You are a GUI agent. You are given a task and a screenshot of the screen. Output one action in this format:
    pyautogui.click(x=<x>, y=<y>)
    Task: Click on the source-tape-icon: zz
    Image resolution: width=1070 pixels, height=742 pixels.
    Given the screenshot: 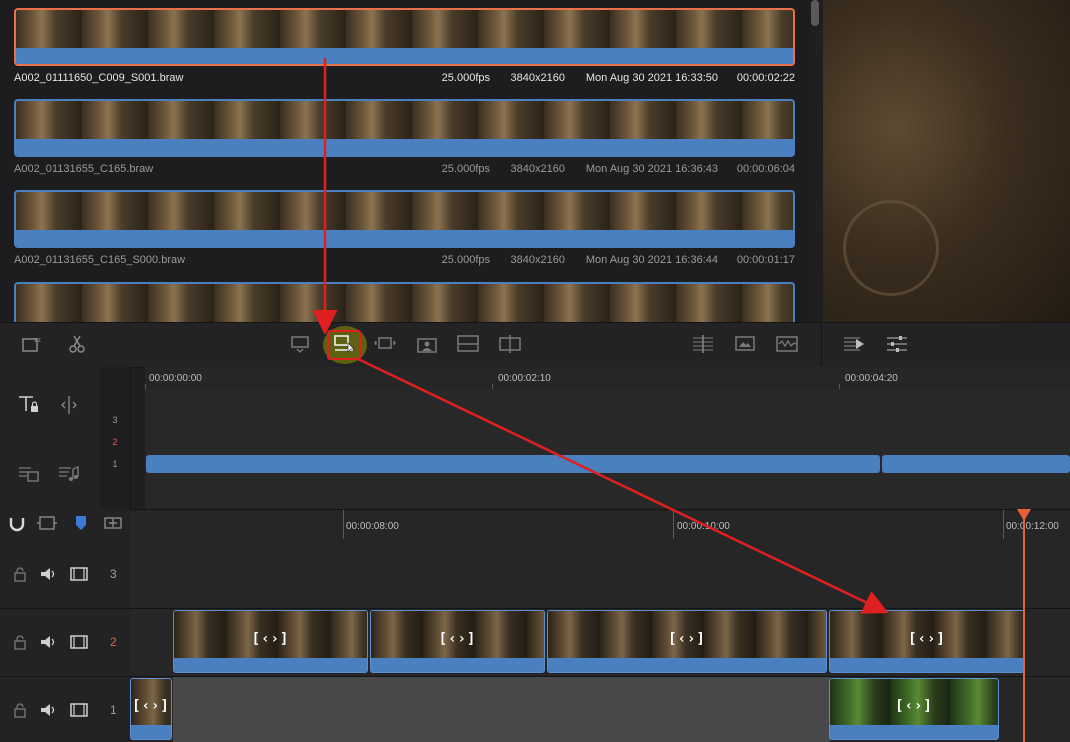 What is the action you would take?
    pyautogui.click(x=33, y=344)
    